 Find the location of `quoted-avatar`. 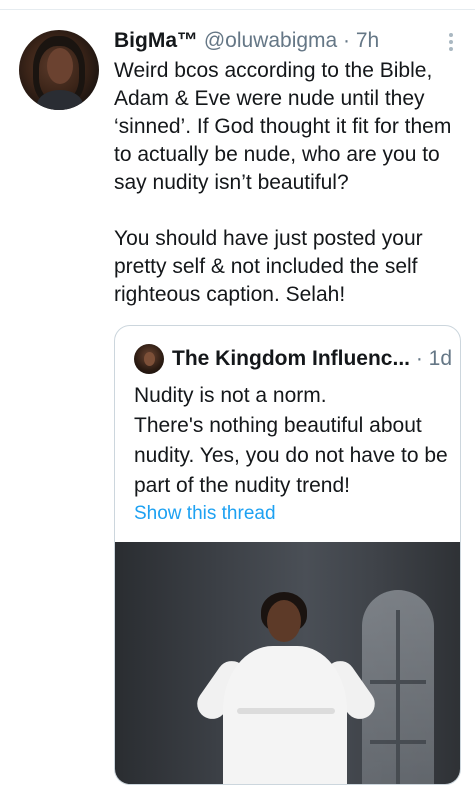

quoted-avatar is located at coordinates (149, 359).